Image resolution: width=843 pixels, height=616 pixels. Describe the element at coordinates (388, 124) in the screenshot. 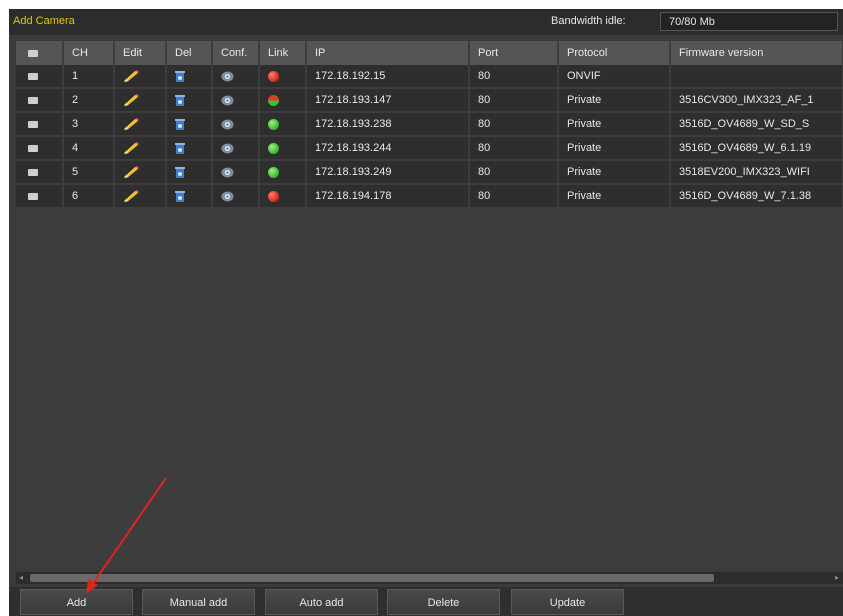

I see `ip-cell: 172.18.193.238` at that location.